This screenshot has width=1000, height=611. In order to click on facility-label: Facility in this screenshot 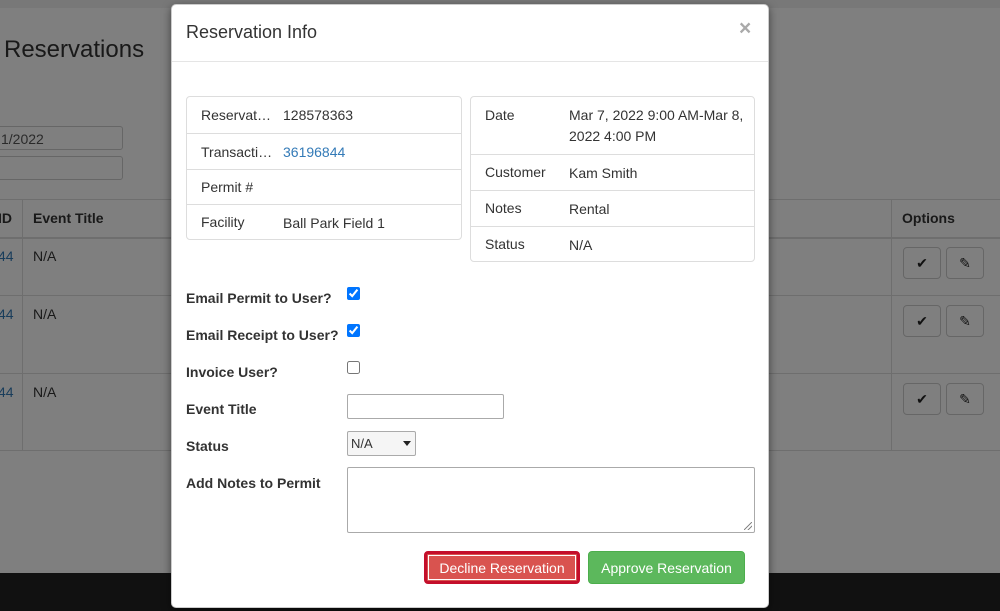, I will do `click(223, 222)`.